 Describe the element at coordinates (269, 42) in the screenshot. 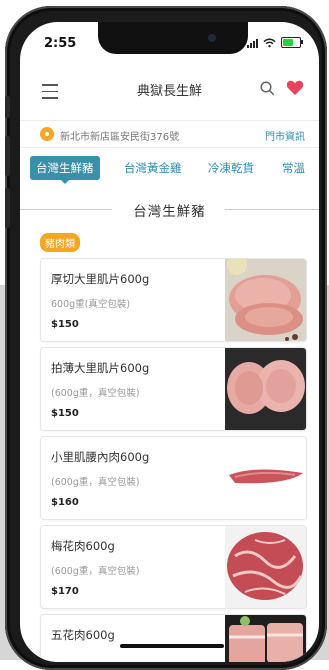

I see `wifi-icon` at that location.